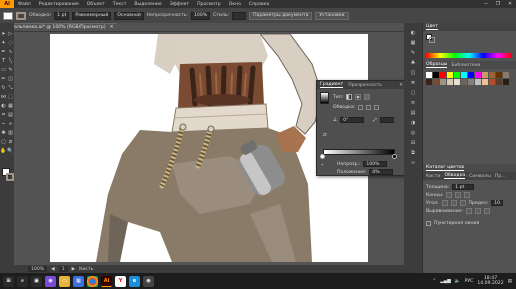  I want to click on notifications-icon: ▤, so click(510, 281).